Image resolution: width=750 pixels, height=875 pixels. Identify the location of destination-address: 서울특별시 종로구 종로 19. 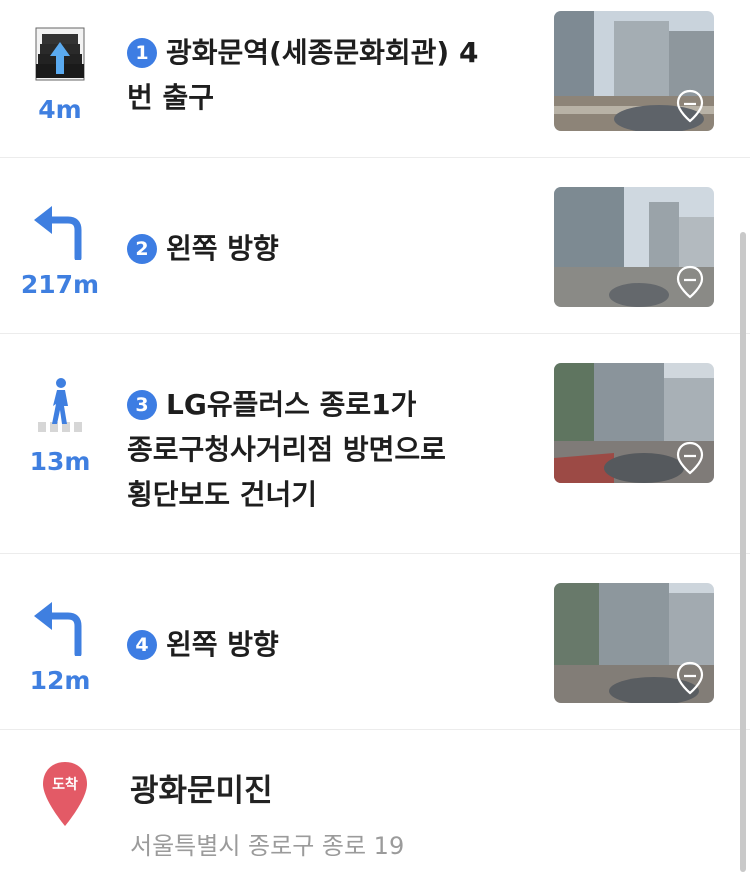
(267, 846).